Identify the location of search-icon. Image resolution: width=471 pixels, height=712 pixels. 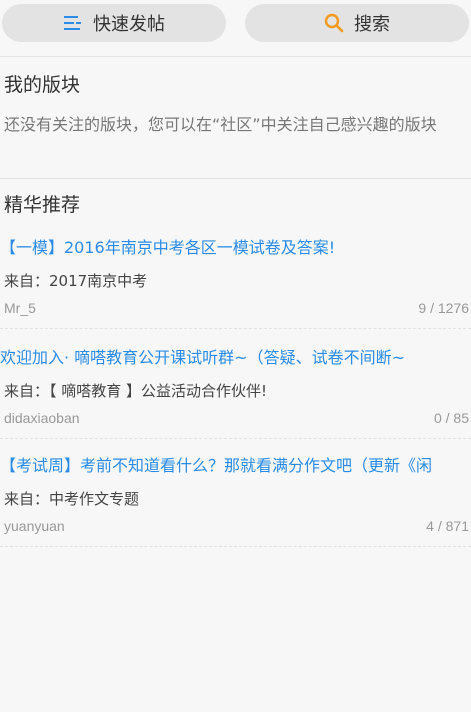
(334, 23).